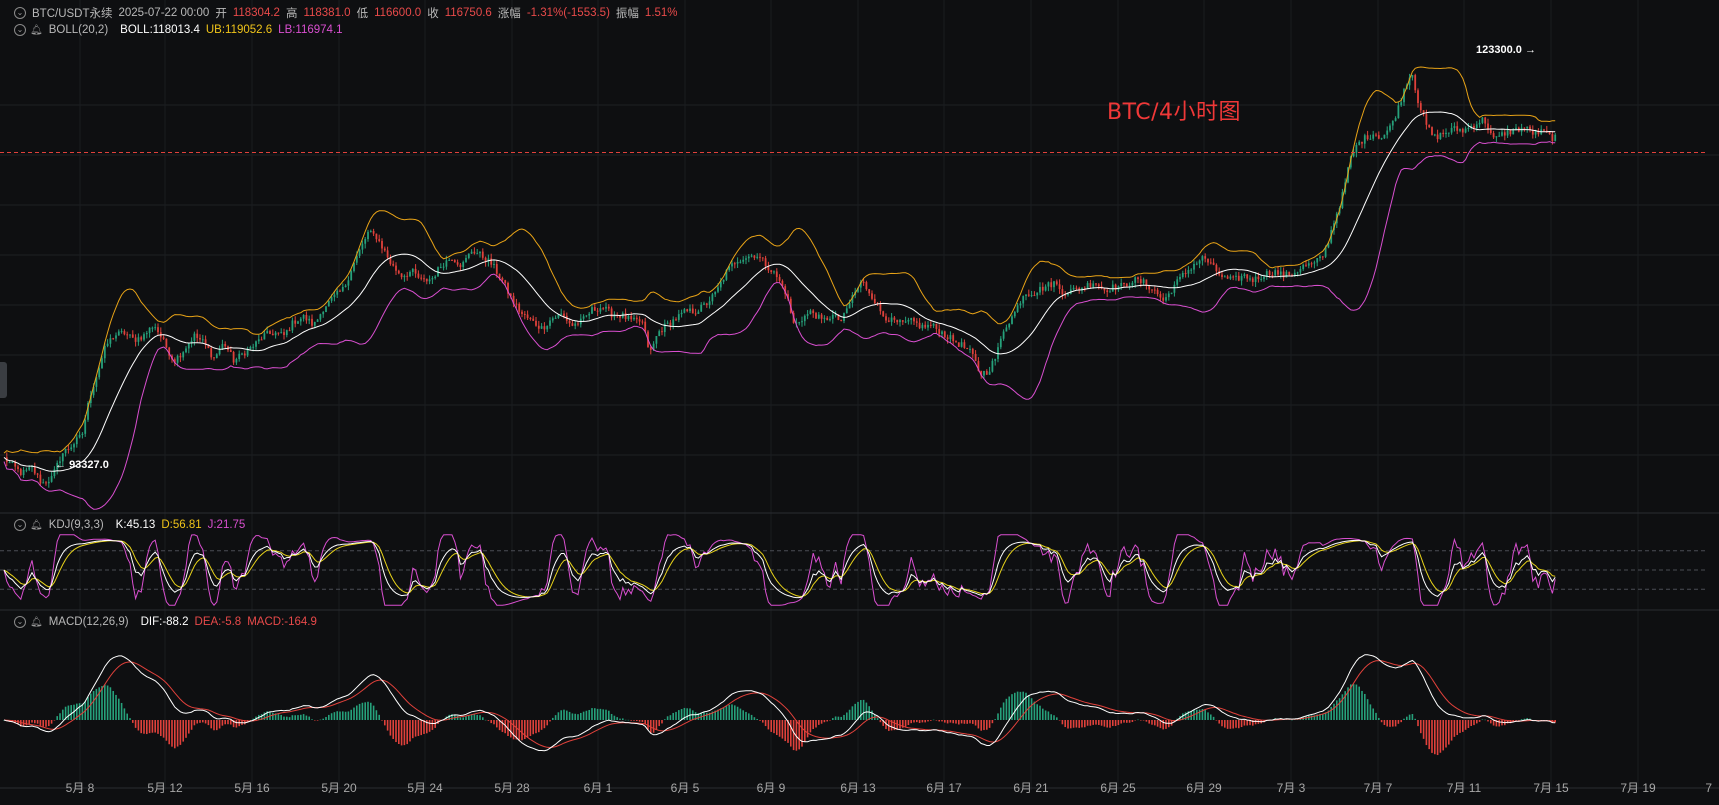 This screenshot has height=805, width=1719. I want to click on x-axis-tick-label: 6月 5, so click(685, 788).